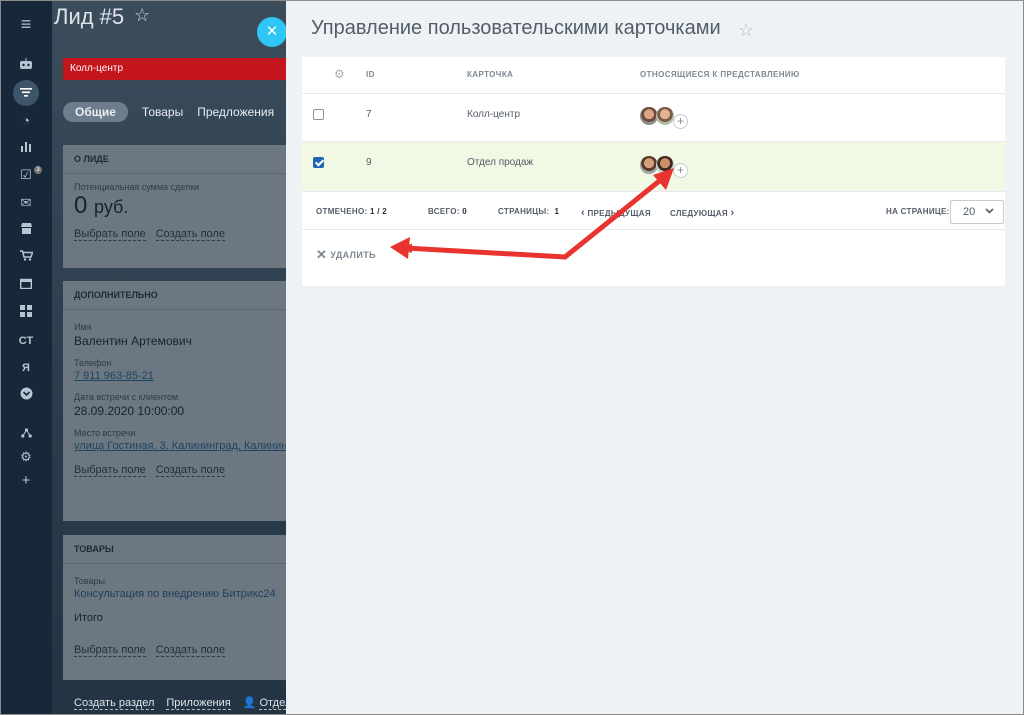 The height and width of the screenshot is (715, 1024). What do you see at coordinates (88, 618) in the screenshot?
I see `total-label: Итого` at bounding box center [88, 618].